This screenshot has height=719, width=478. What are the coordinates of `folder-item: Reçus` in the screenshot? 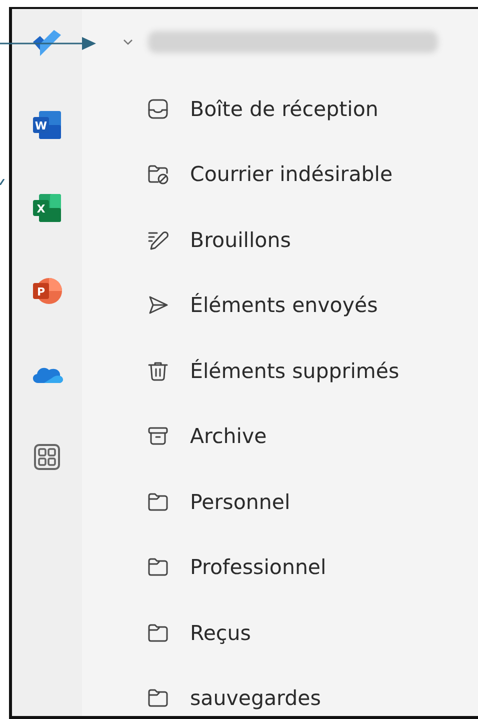 It's located at (300, 632).